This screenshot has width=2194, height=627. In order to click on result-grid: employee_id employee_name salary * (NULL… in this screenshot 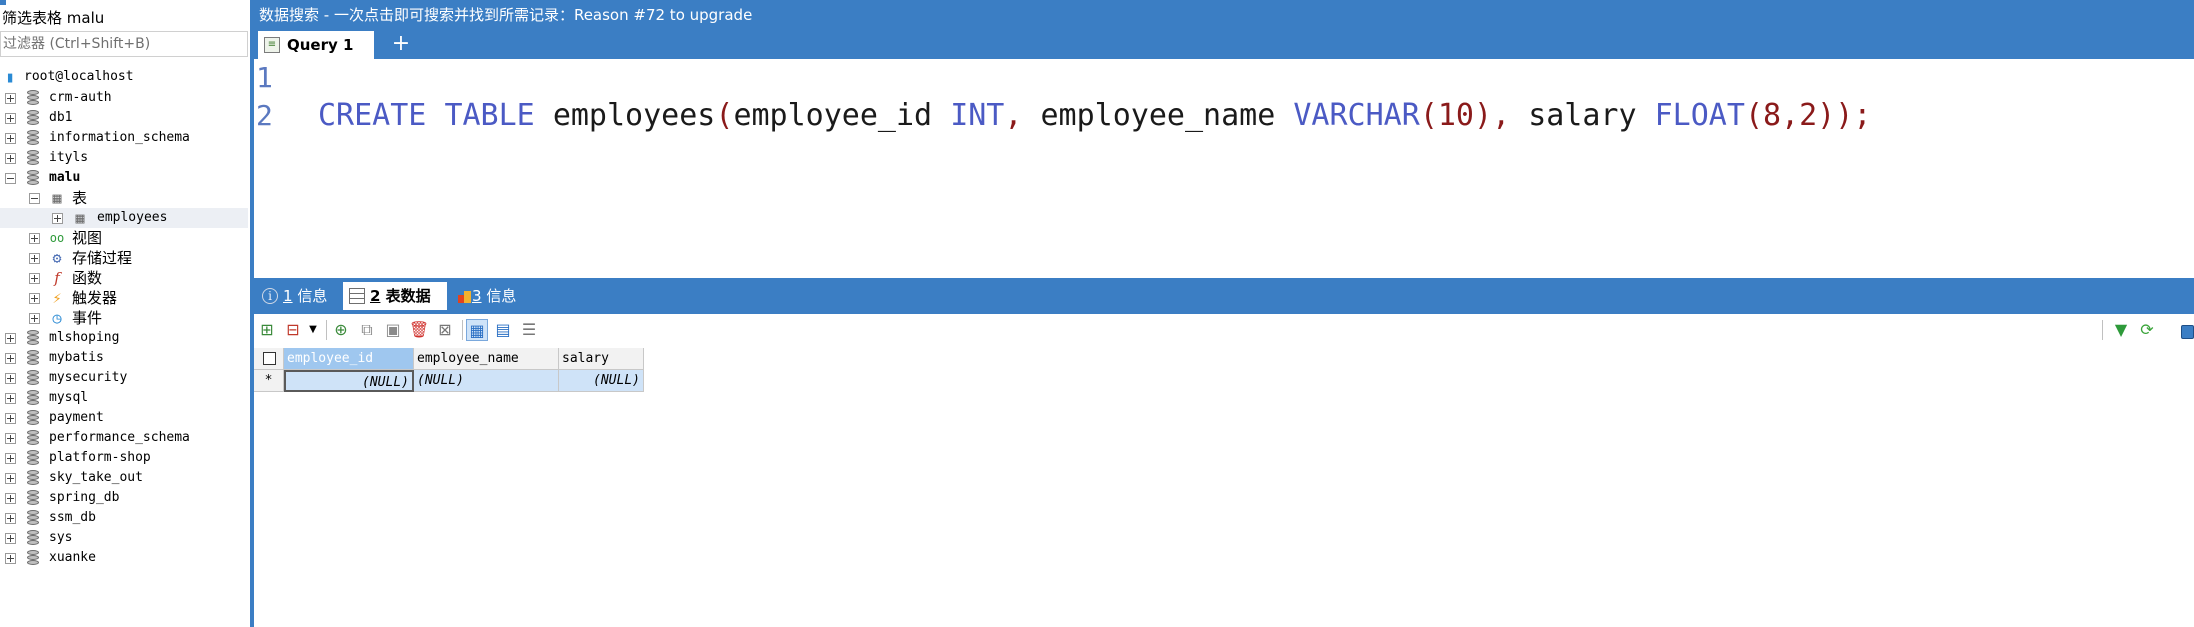, I will do `click(449, 370)`.